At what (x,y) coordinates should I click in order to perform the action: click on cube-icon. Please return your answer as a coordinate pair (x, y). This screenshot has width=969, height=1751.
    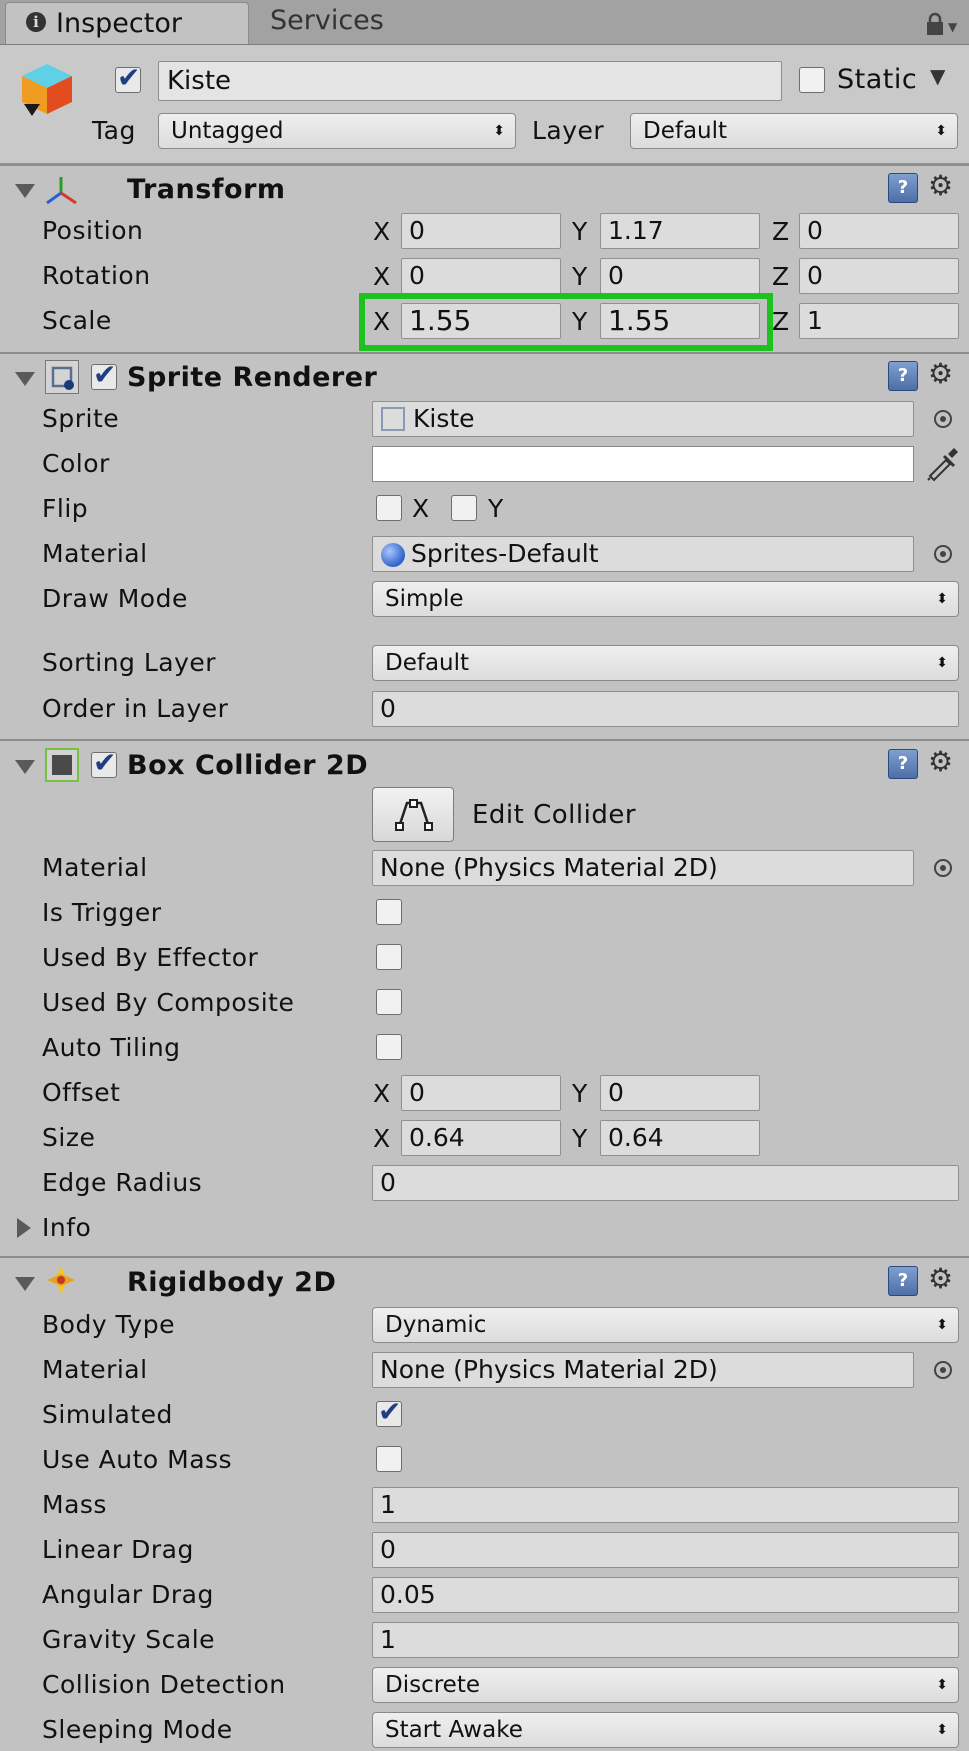
    Looking at the image, I should click on (47, 89).